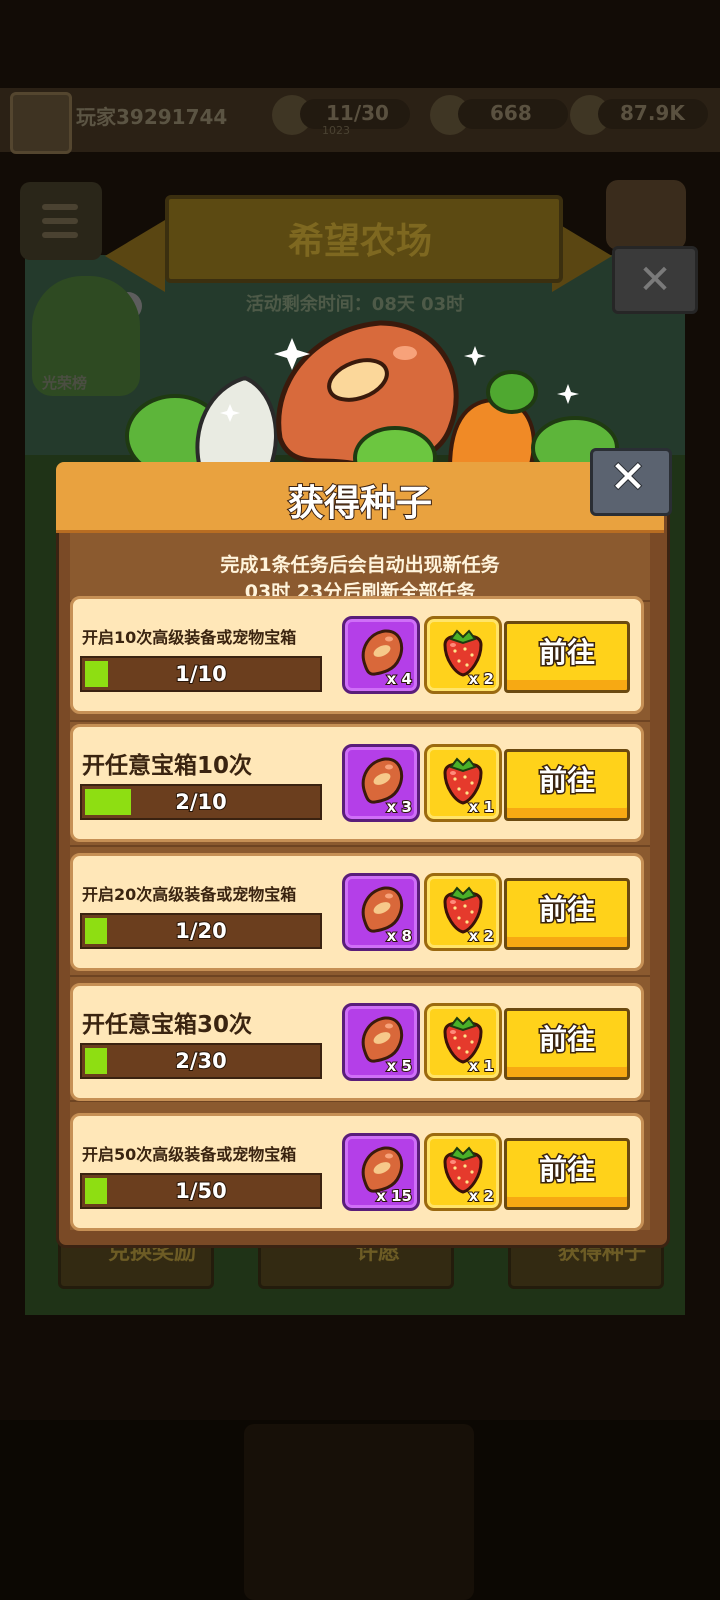  I want to click on seed-reward-slot: x 8, so click(381, 912).